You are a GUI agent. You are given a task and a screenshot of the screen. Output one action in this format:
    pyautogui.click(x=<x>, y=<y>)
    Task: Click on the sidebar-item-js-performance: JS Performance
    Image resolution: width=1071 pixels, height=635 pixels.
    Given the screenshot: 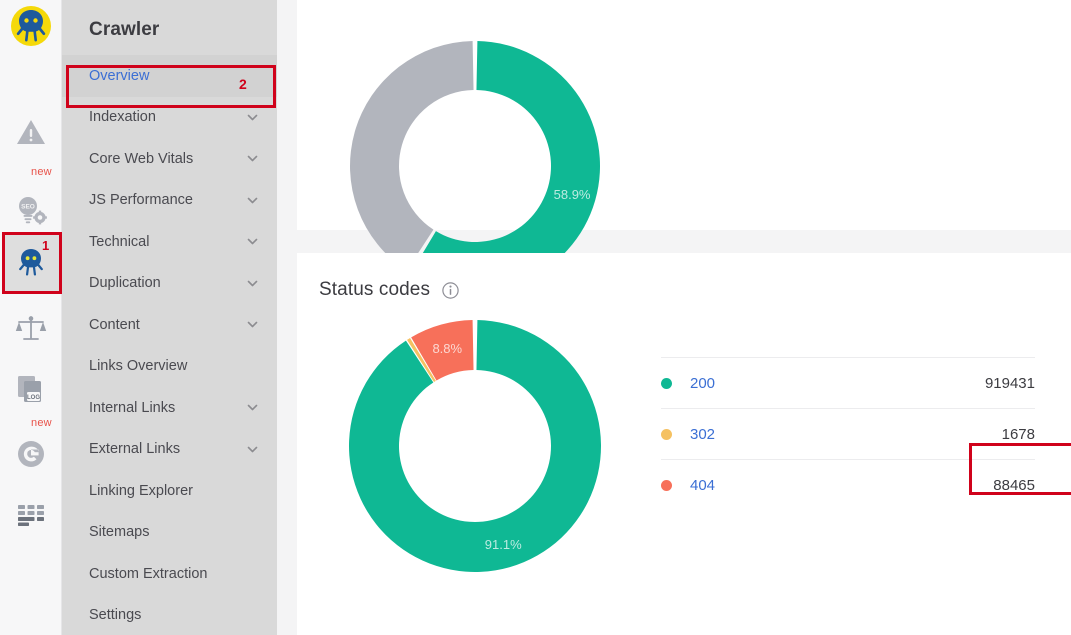 What is the action you would take?
    pyautogui.click(x=169, y=201)
    